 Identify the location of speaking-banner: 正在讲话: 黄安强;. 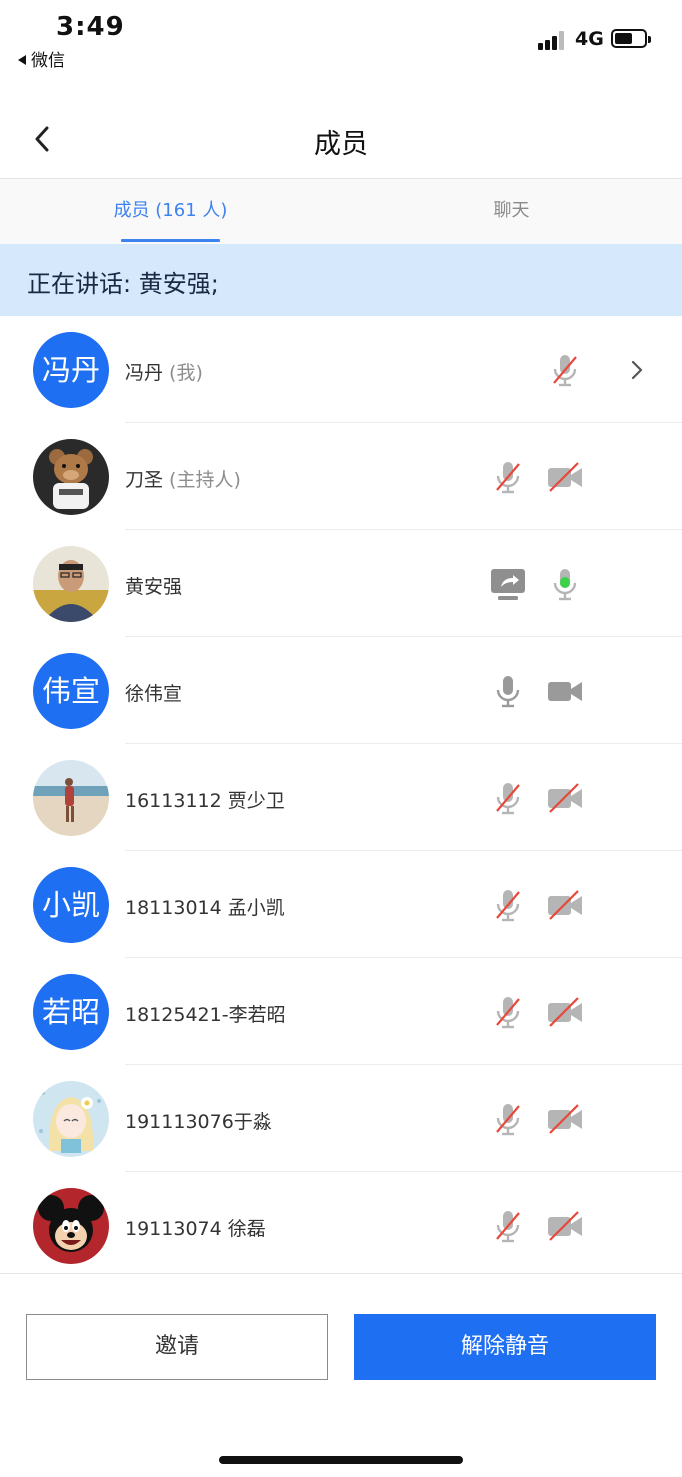
(341, 280).